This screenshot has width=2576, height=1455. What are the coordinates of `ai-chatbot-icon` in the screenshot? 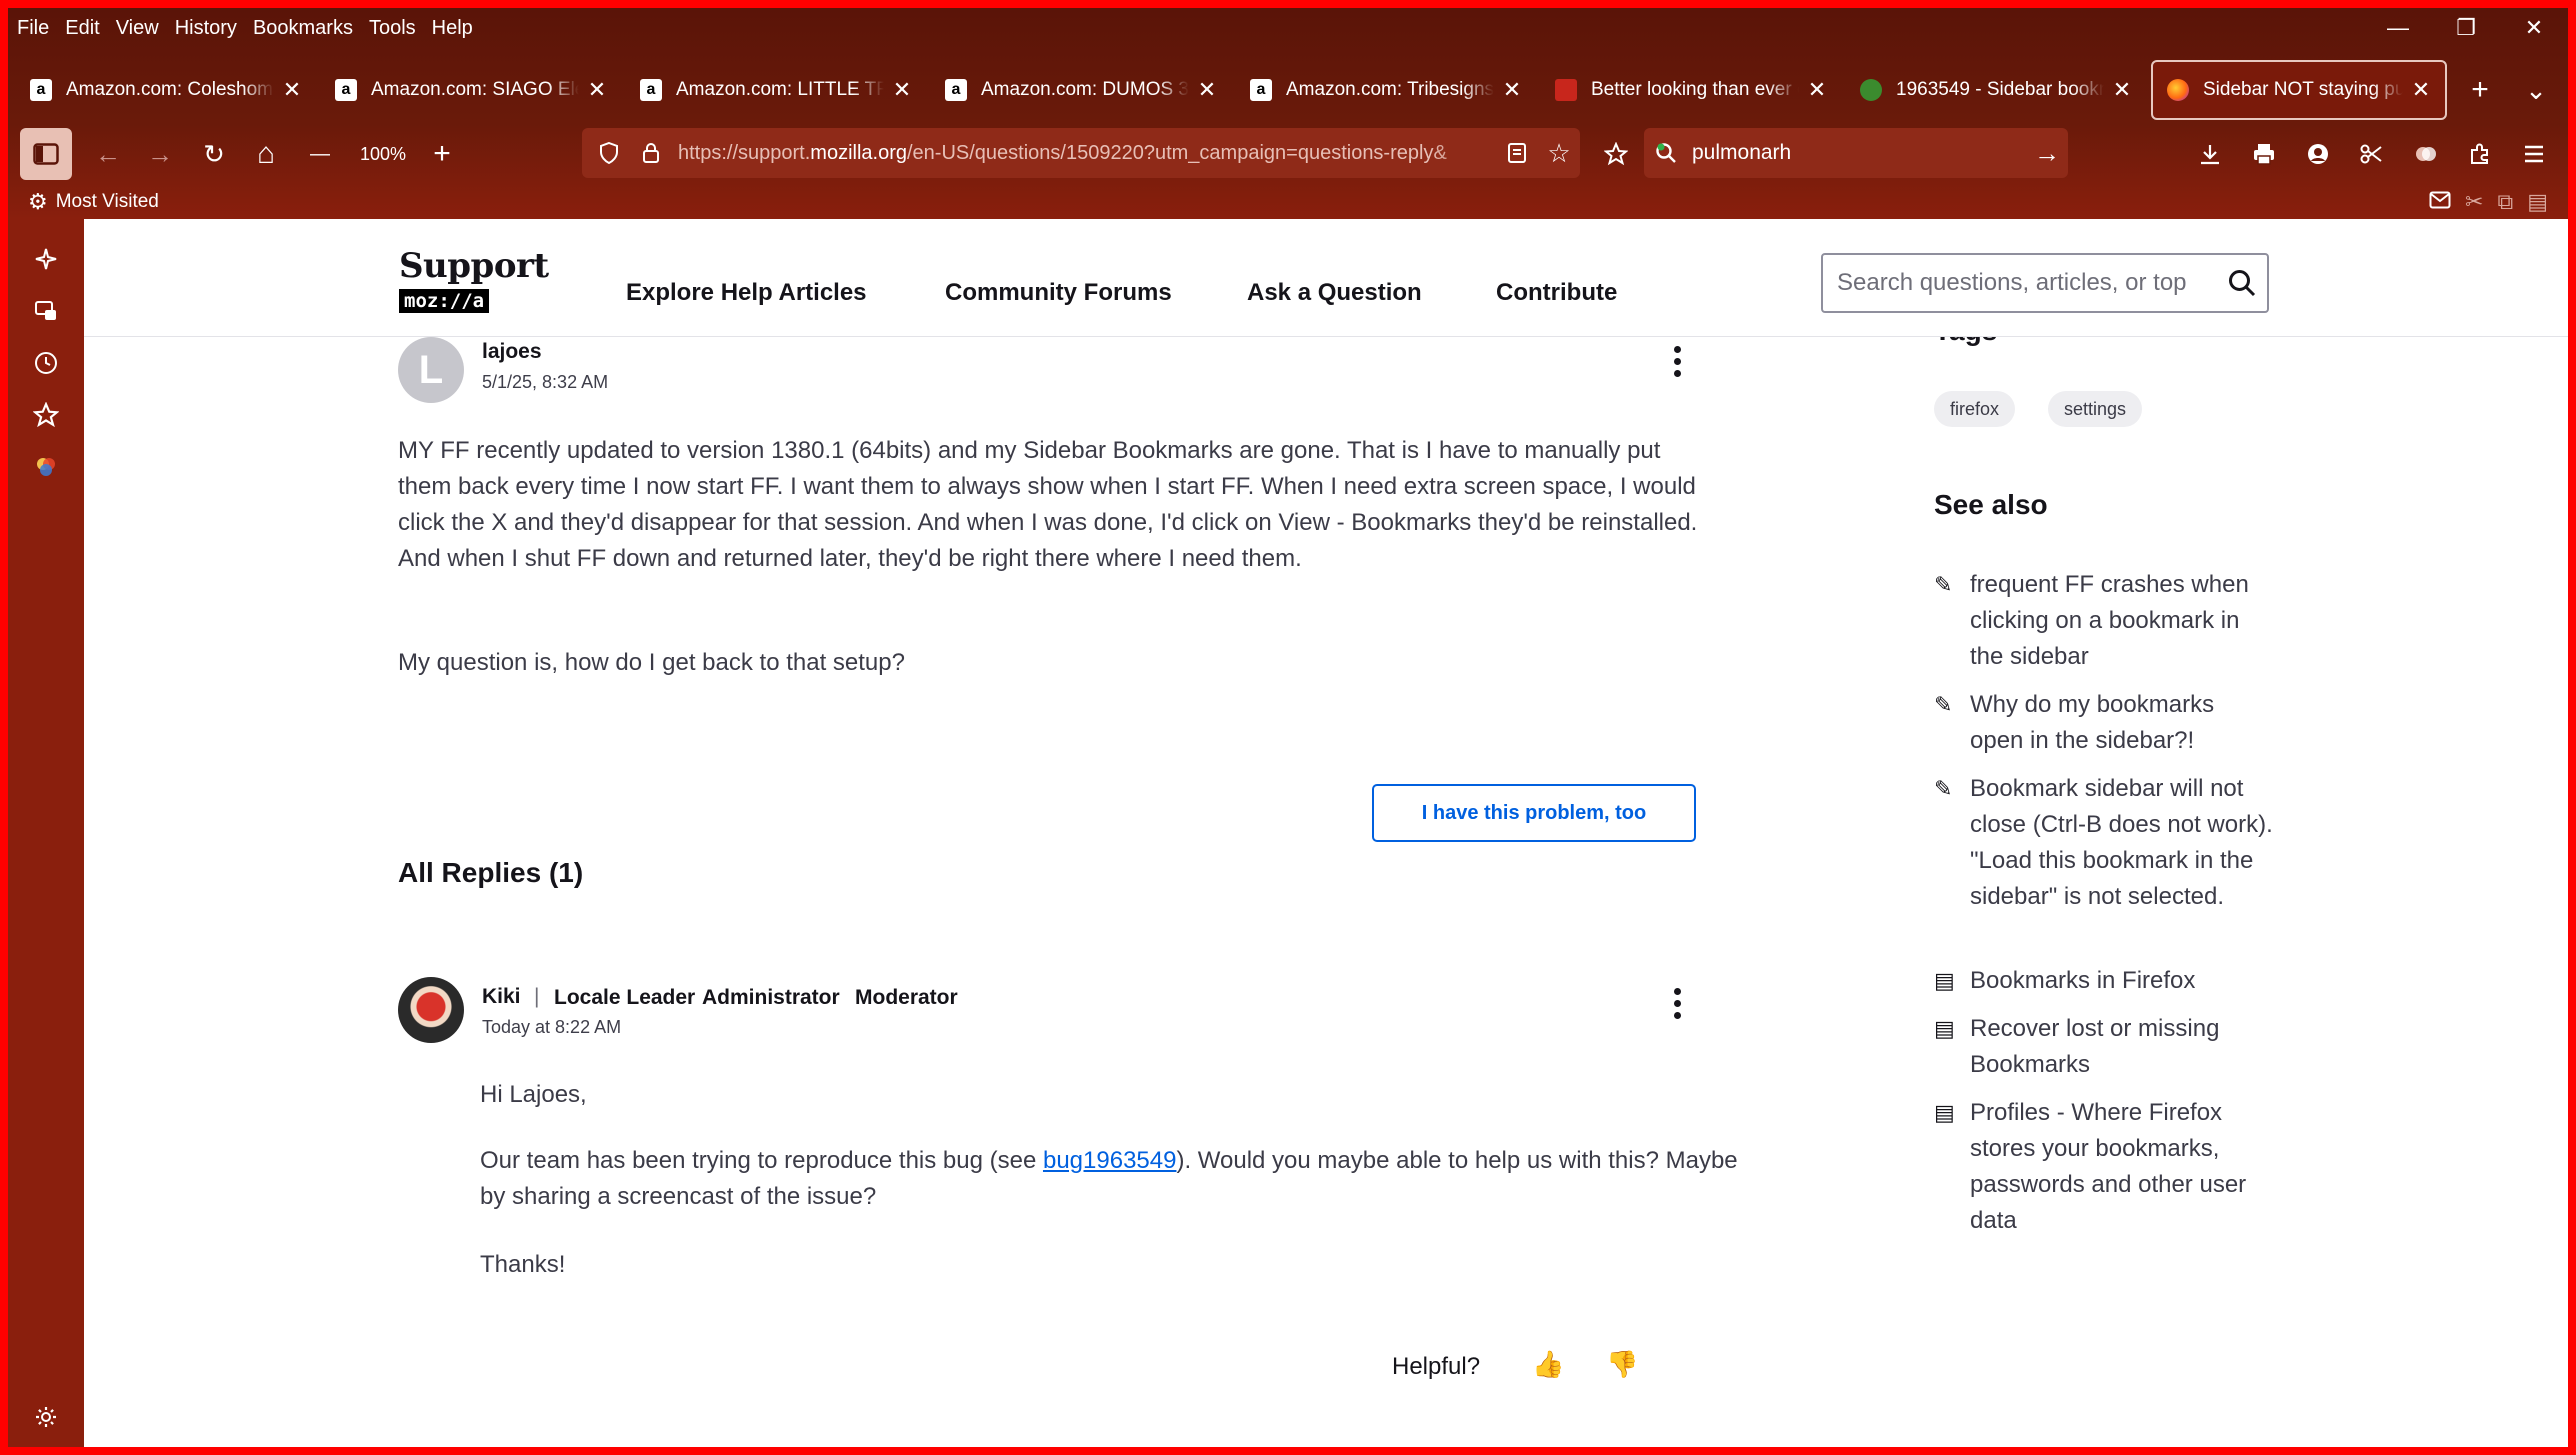 It's located at (46, 259).